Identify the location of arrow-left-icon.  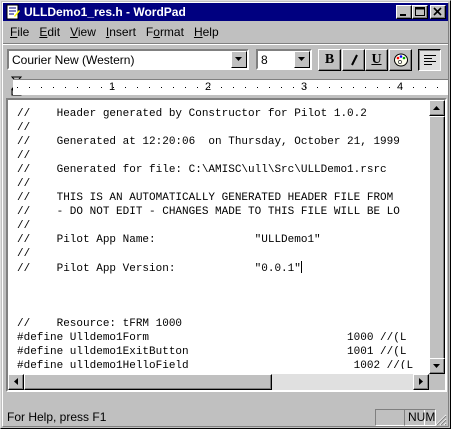
(15, 381).